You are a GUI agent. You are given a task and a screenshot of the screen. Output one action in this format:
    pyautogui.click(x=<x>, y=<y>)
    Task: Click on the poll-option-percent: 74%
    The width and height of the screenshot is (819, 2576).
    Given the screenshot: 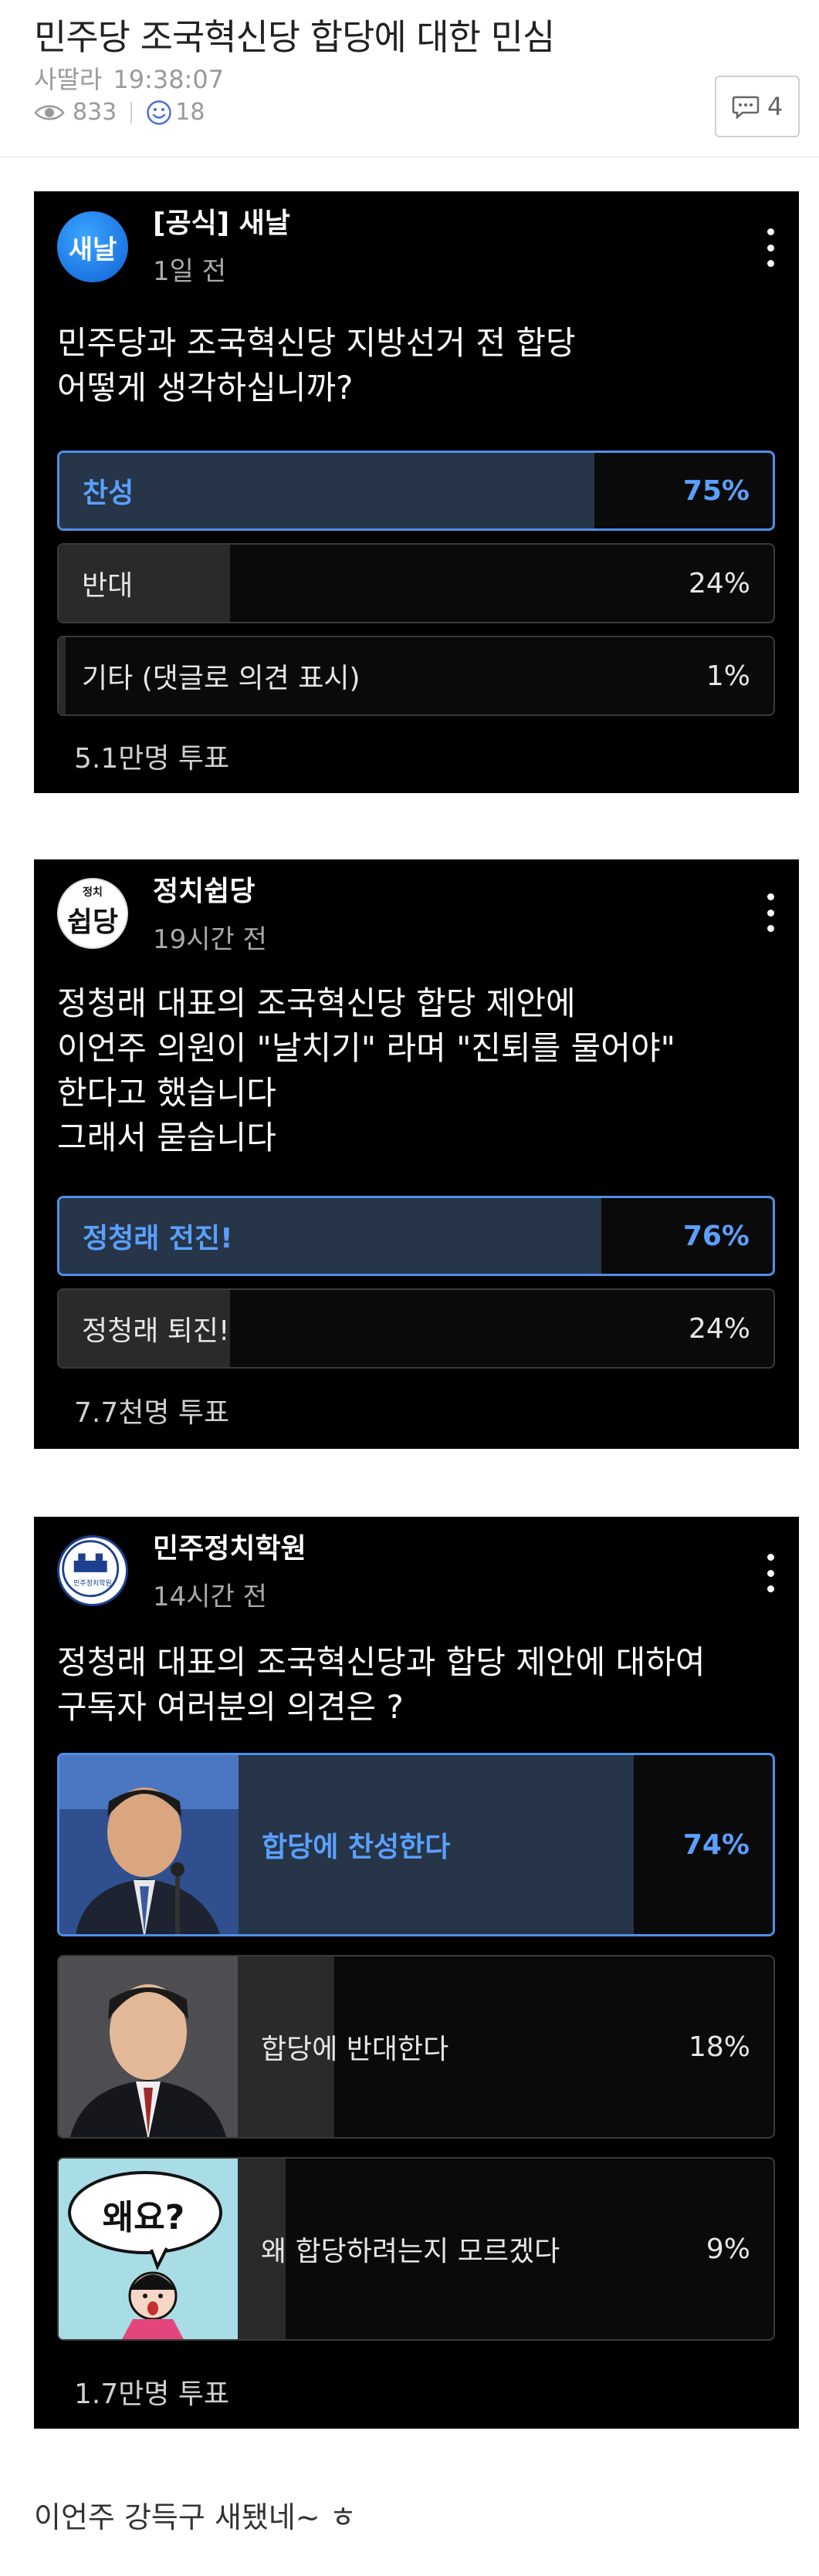 What is the action you would take?
    pyautogui.click(x=716, y=1844)
    